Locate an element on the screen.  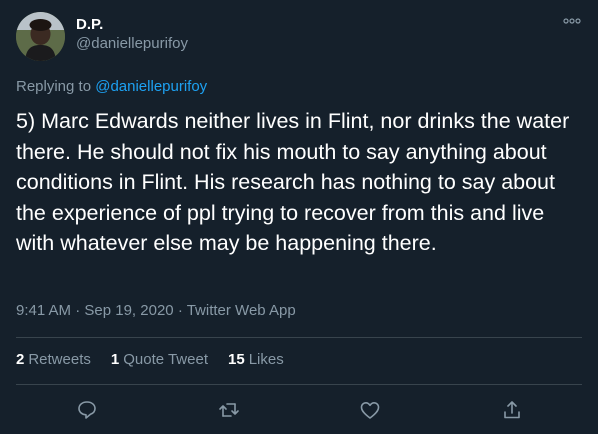
author-block: D.P. @daniellepurifoy is located at coordinates (132, 34).